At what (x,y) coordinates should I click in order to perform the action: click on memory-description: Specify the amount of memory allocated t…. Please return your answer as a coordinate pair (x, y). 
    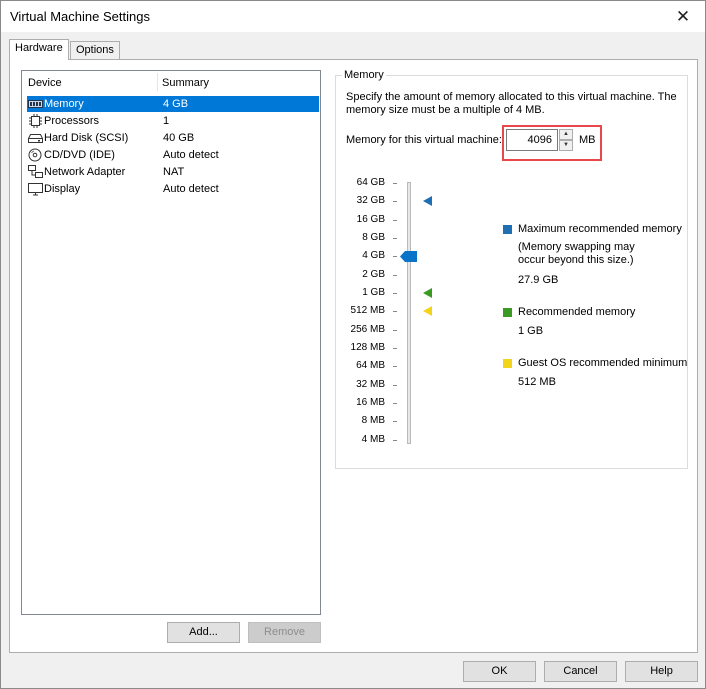
    Looking at the image, I should click on (511, 103).